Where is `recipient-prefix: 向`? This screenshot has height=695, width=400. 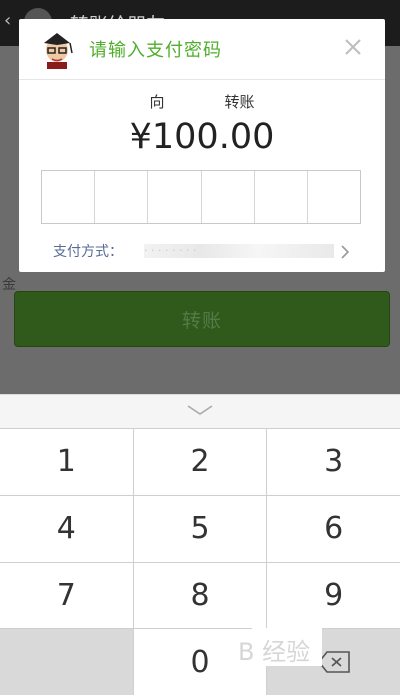
recipient-prefix: 向 is located at coordinates (157, 102).